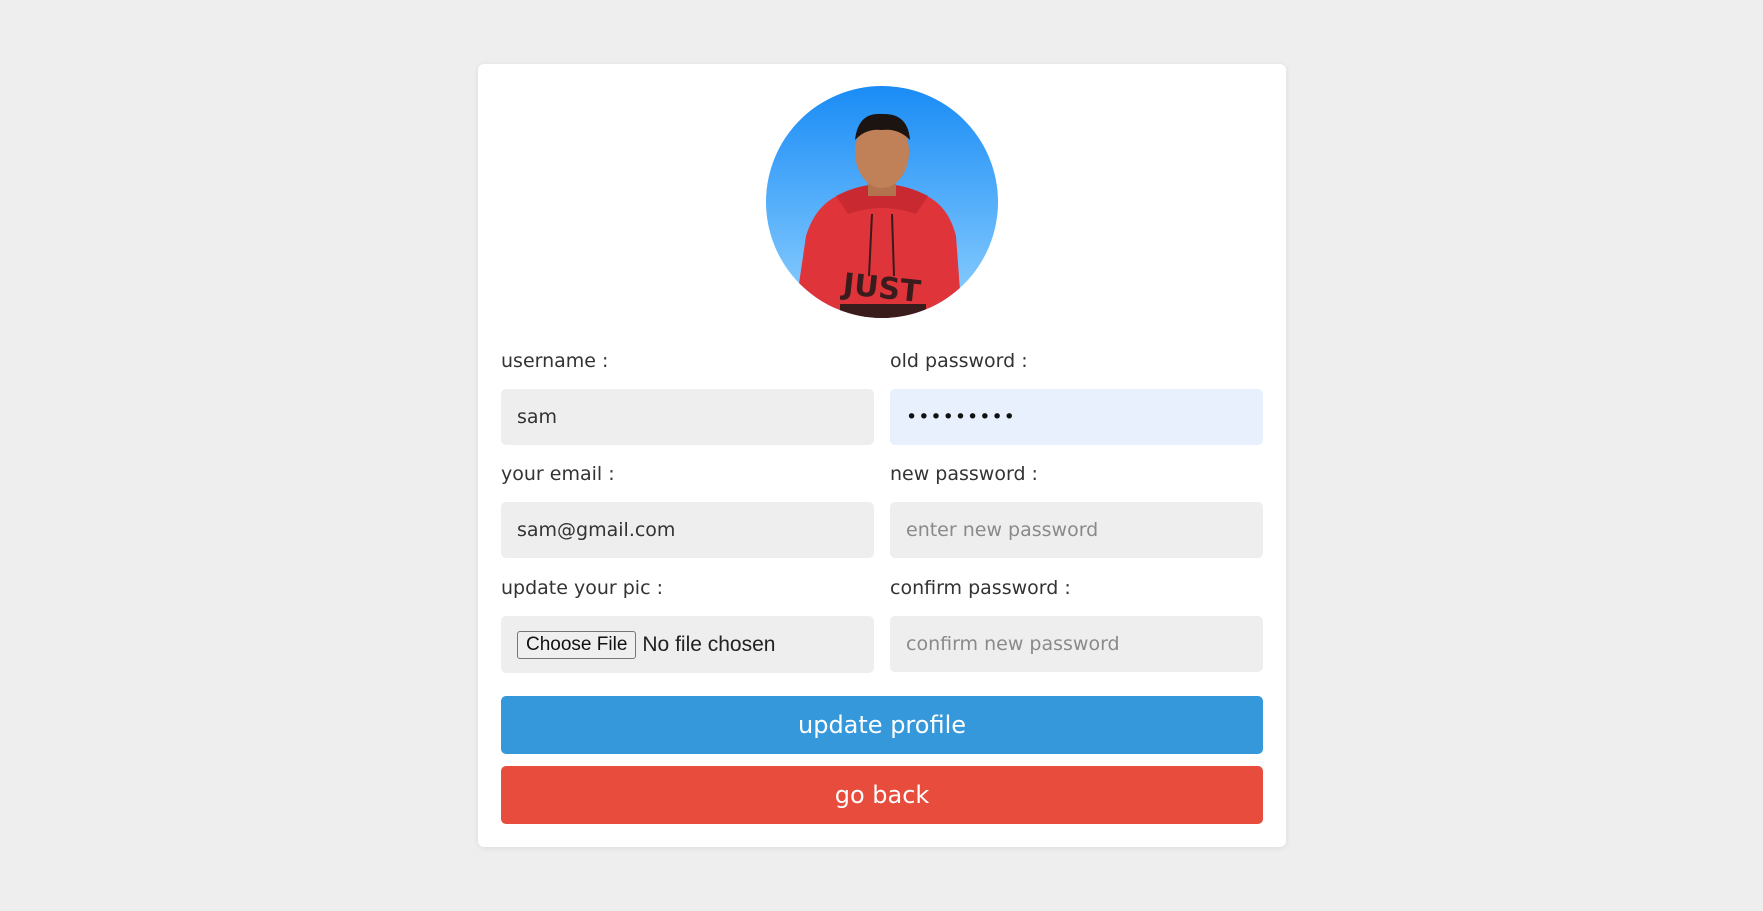 The image size is (1763, 911). Describe the element at coordinates (959, 361) in the screenshot. I see `old-password-label: old password :` at that location.